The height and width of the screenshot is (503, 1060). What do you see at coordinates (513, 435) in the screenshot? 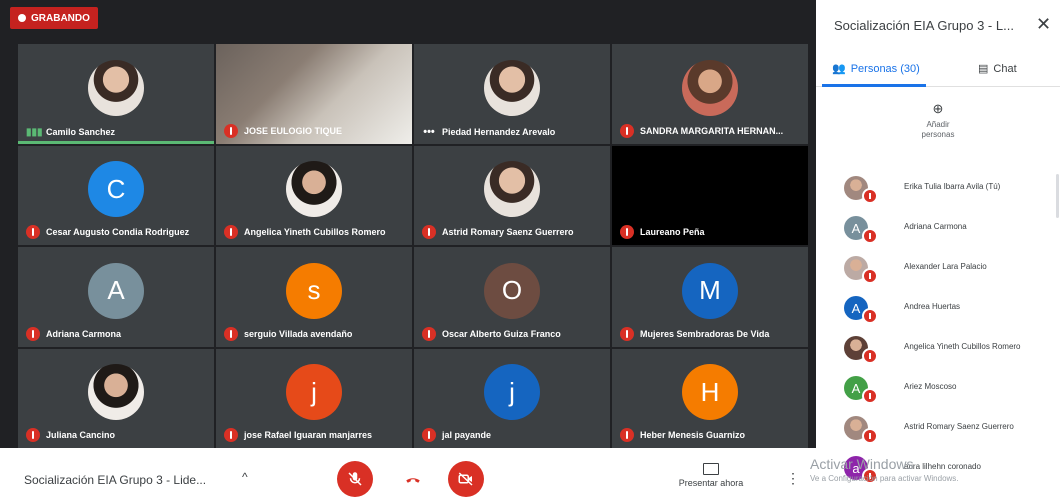
I see `participant-name-bar: jal payande` at bounding box center [513, 435].